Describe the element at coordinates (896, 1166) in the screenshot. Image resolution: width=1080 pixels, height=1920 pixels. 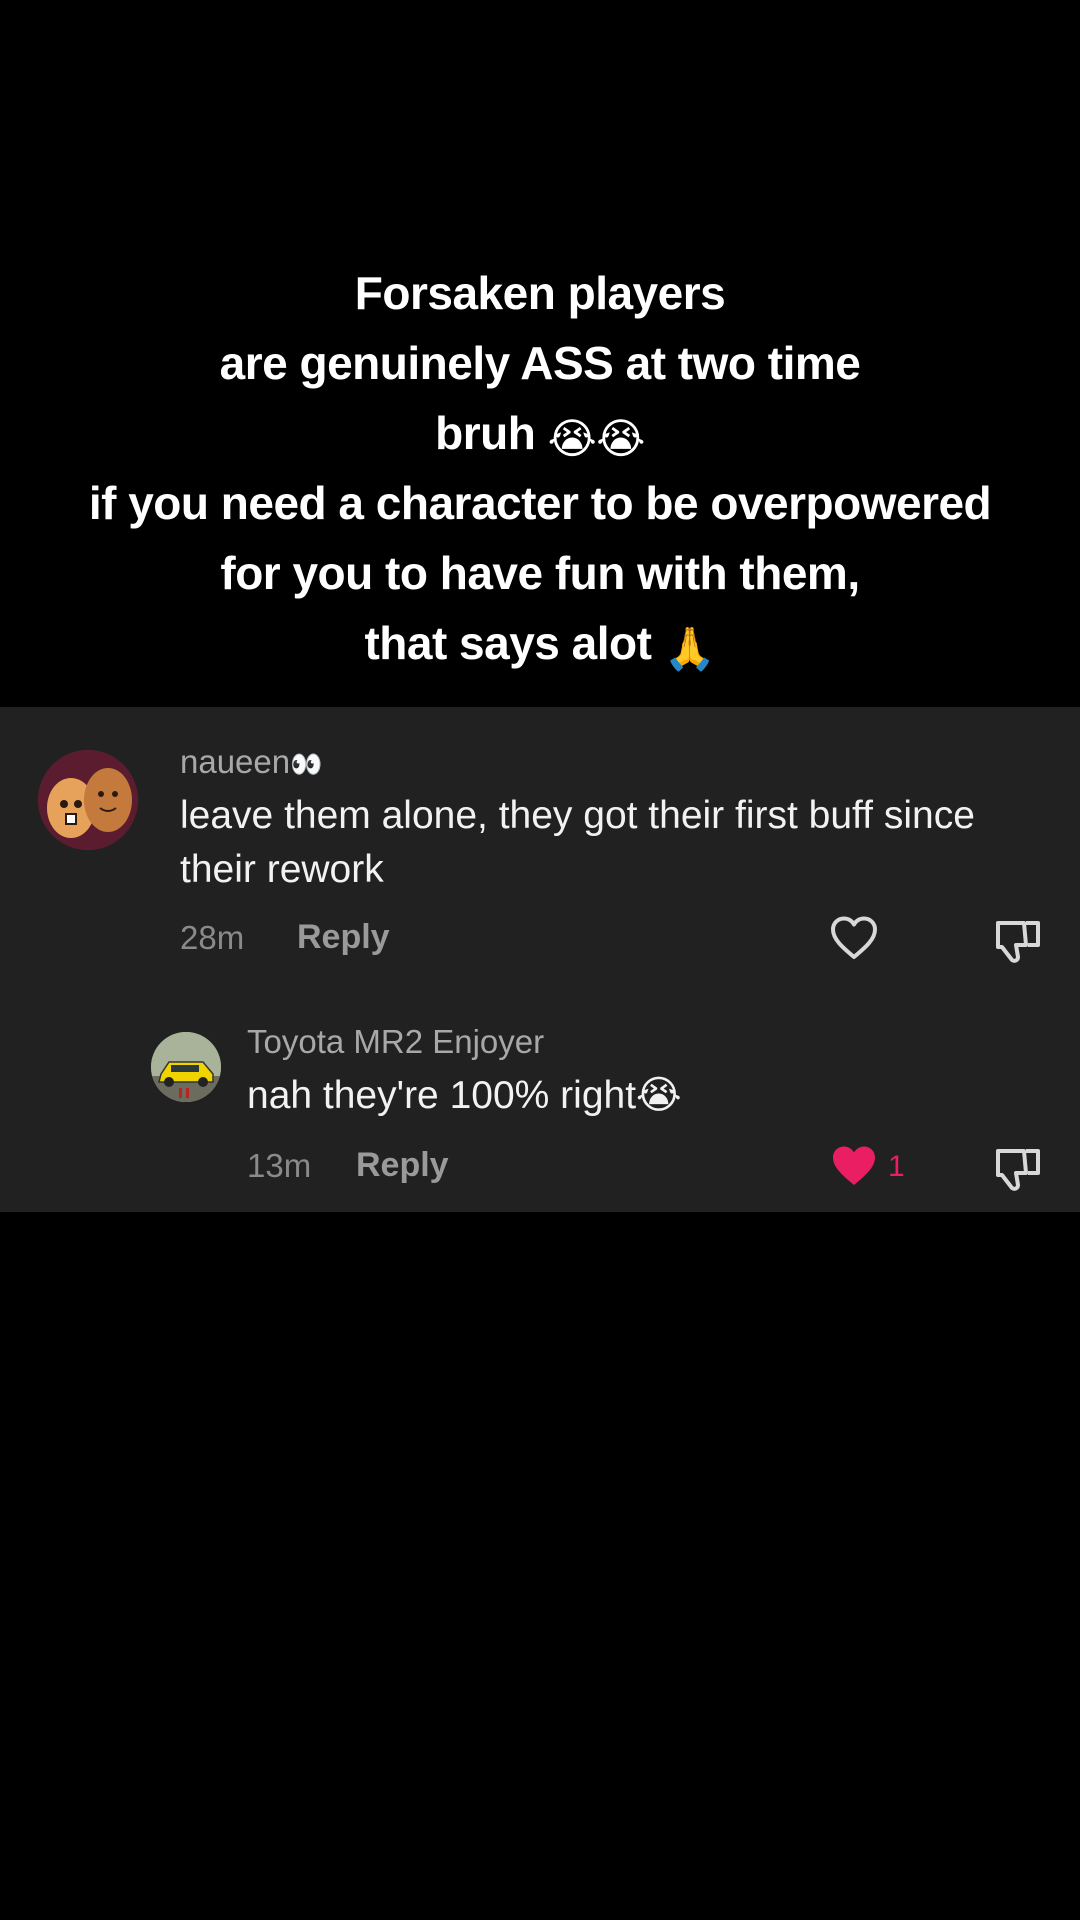
I see `like-count: 1` at that location.